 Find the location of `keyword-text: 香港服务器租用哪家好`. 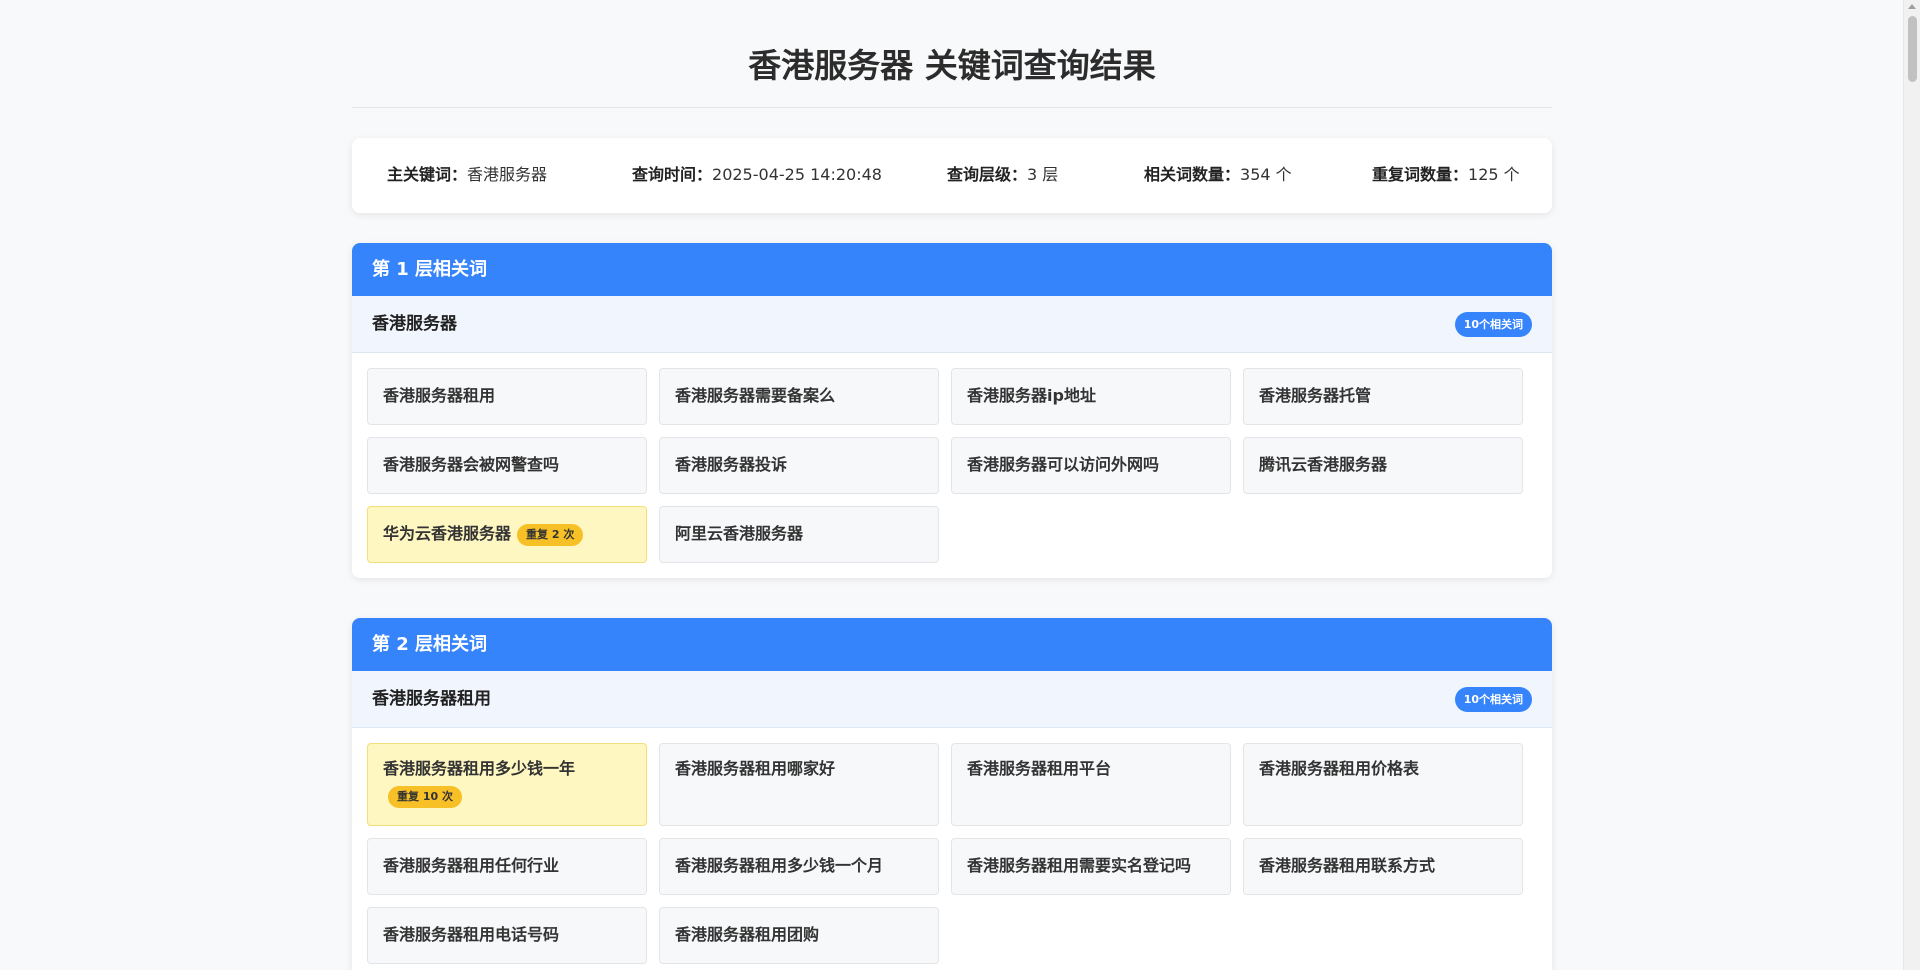

keyword-text: 香港服务器租用哪家好 is located at coordinates (755, 768).